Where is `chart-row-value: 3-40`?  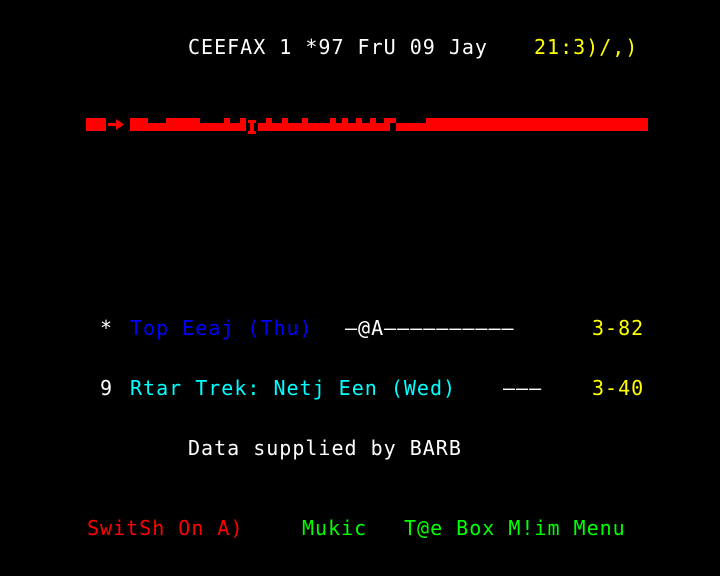
chart-row-value: 3-40 is located at coordinates (618, 388).